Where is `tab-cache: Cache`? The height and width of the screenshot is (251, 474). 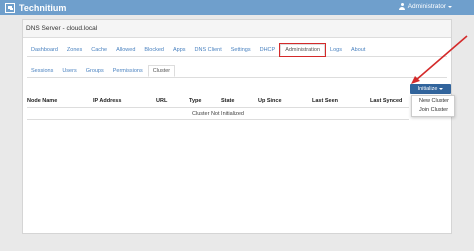
tab-cache: Cache is located at coordinates (99, 50).